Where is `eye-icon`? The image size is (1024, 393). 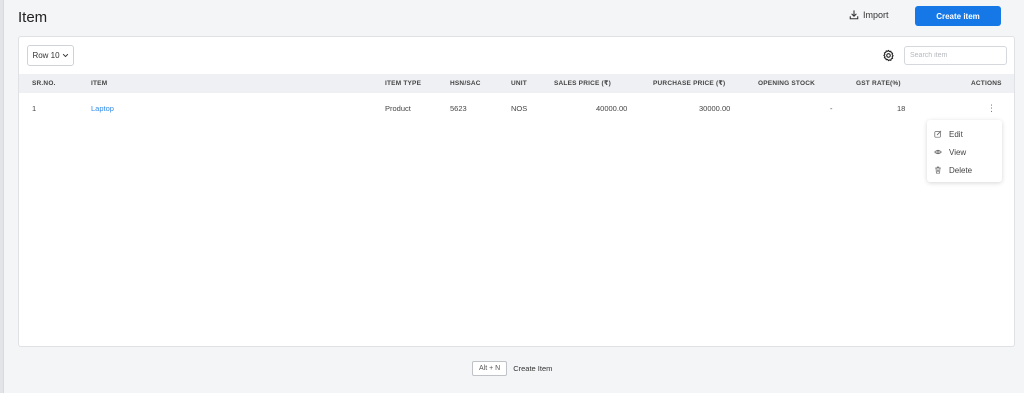
eye-icon is located at coordinates (938, 152).